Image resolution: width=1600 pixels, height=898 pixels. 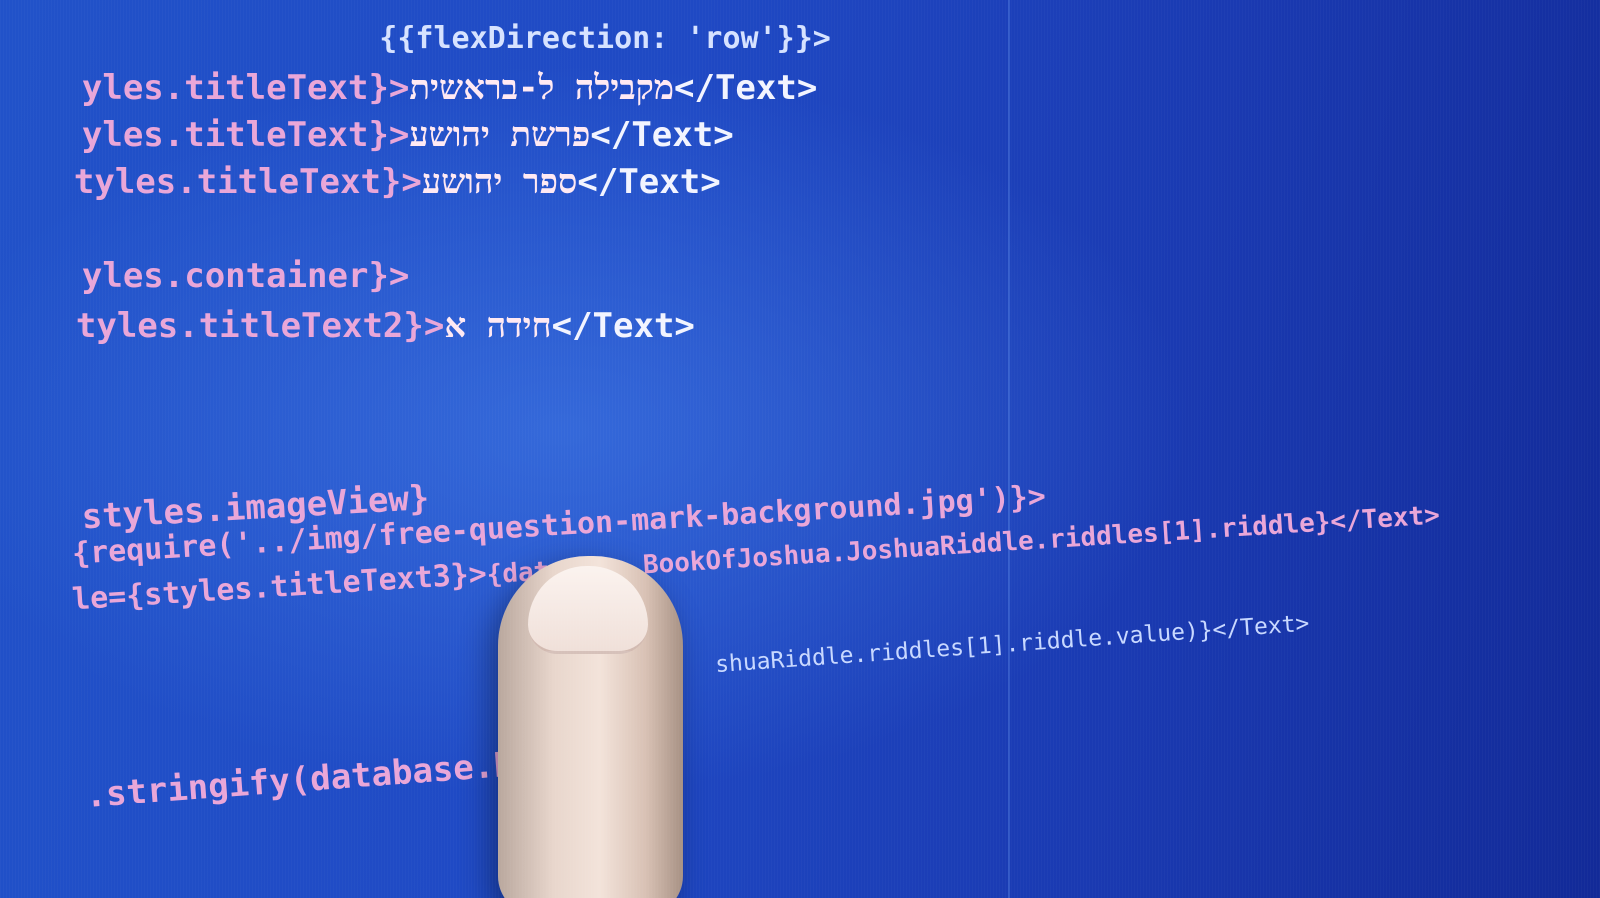 What do you see at coordinates (590, 727) in the screenshot?
I see `pointing-finger` at bounding box center [590, 727].